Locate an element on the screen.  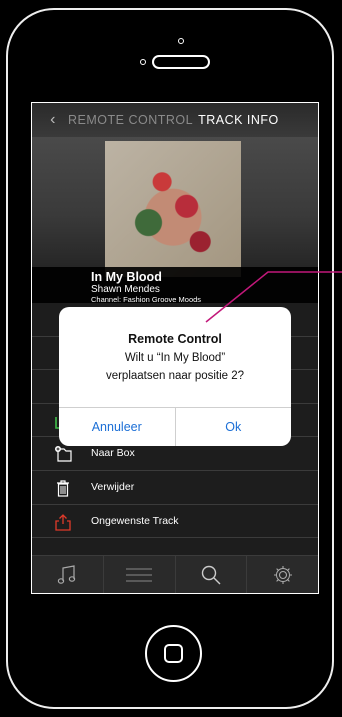
tab-list is located at coordinates (138, 574).